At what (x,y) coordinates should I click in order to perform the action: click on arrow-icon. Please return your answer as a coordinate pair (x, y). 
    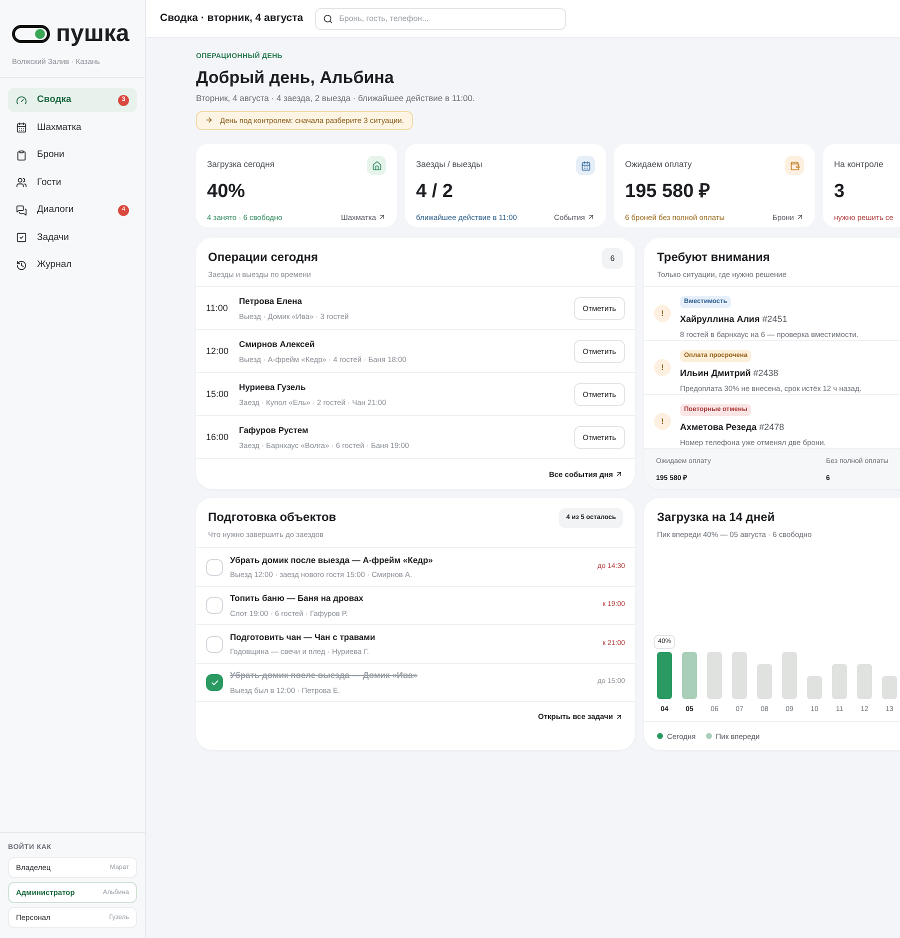
    Looking at the image, I should click on (209, 120).